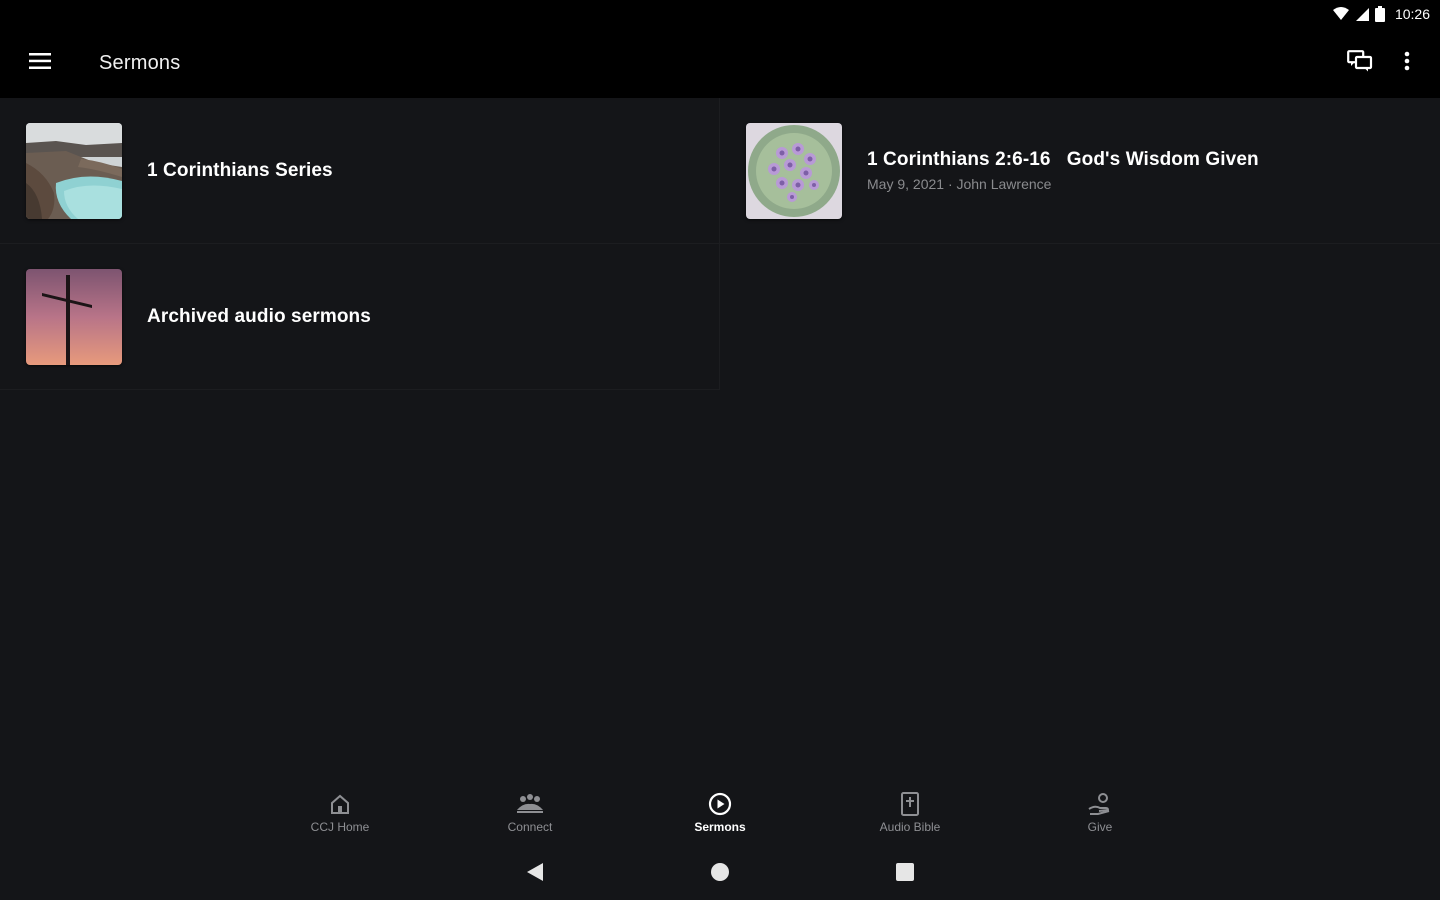 The width and height of the screenshot is (1440, 900). What do you see at coordinates (910, 804) in the screenshot?
I see `bible-icon` at bounding box center [910, 804].